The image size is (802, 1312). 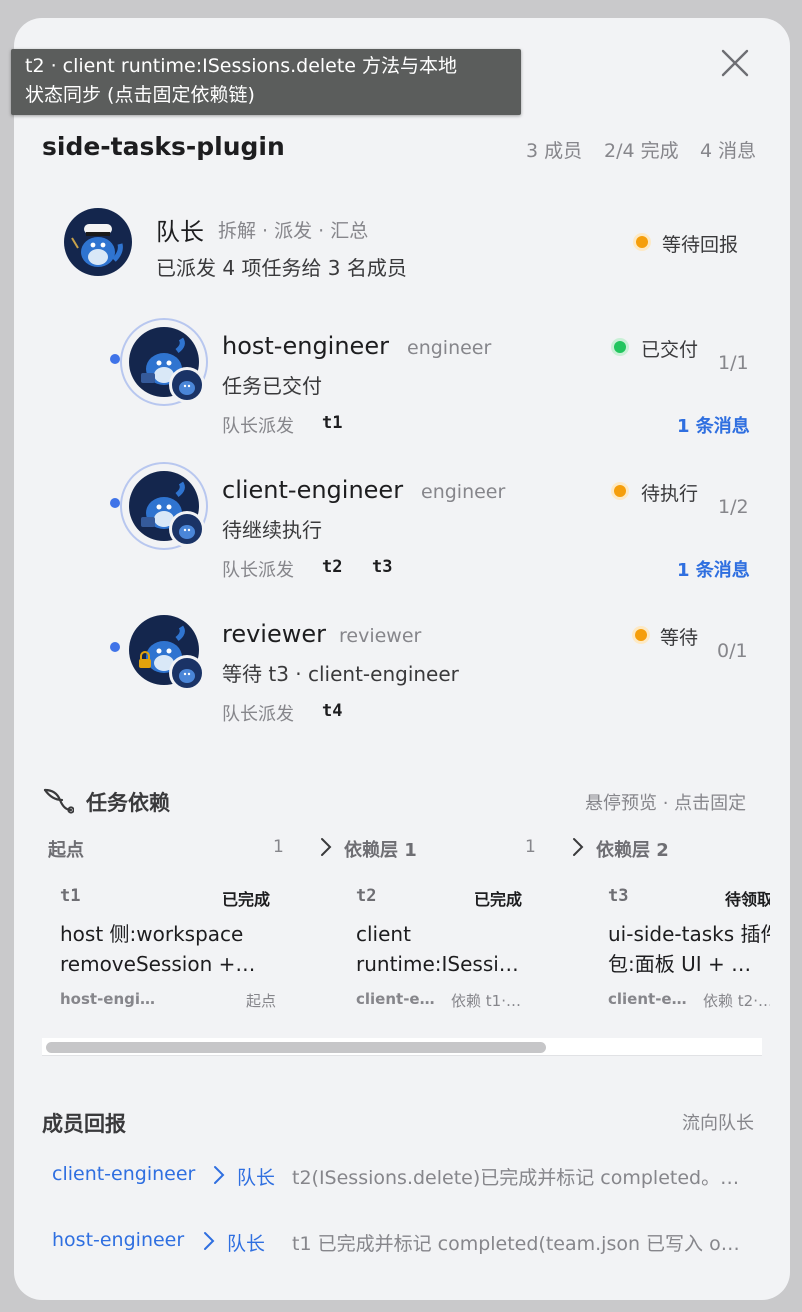 What do you see at coordinates (313, 490) in the screenshot?
I see `member-name: client-engineer` at bounding box center [313, 490].